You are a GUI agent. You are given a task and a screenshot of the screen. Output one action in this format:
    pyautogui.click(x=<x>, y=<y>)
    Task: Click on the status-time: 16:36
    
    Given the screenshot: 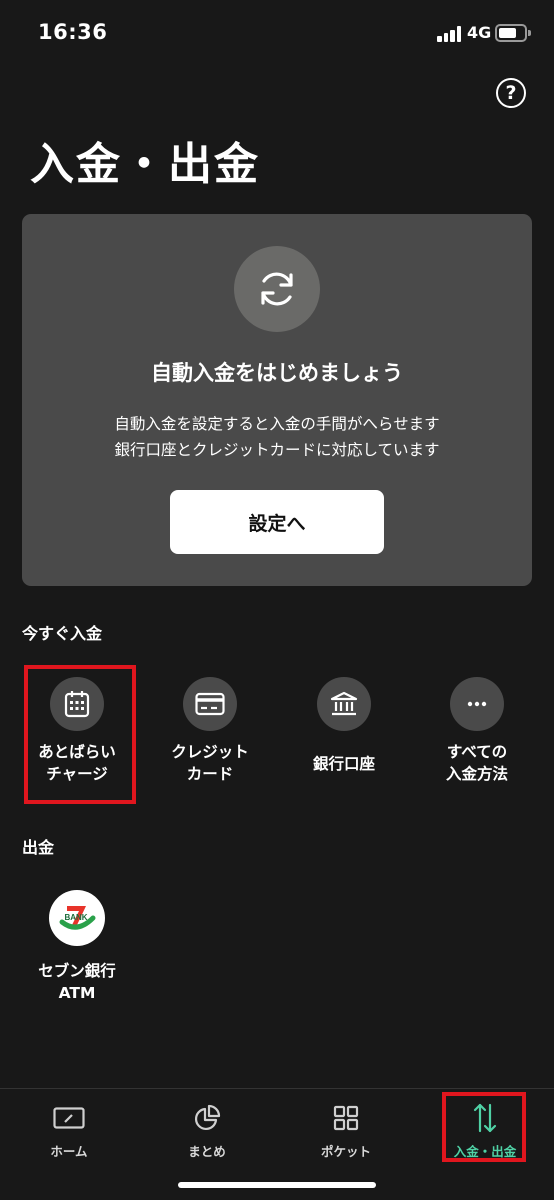 What is the action you would take?
    pyautogui.click(x=73, y=32)
    